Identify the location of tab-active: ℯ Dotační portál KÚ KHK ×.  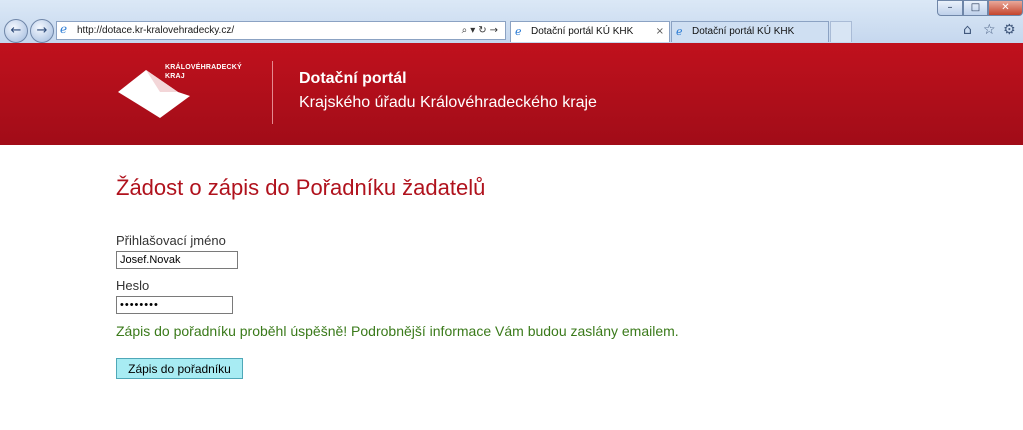
(590, 31).